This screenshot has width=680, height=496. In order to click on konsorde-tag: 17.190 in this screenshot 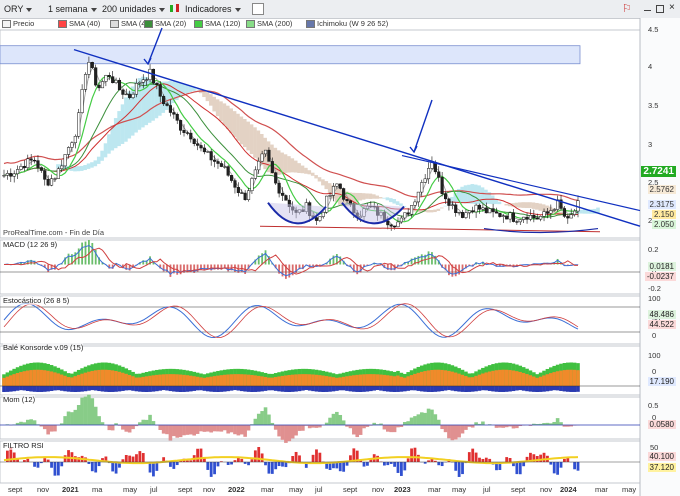, I will do `click(661, 381)`.